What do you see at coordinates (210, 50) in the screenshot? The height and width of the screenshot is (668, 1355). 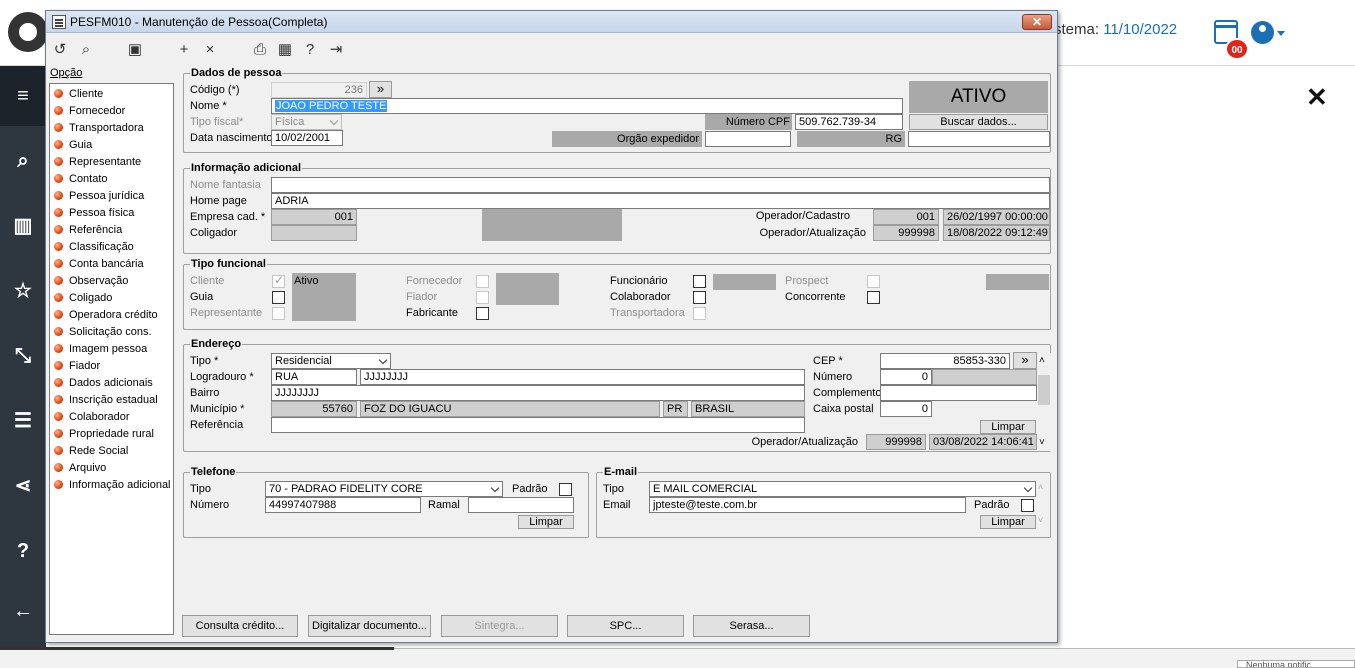 I see `cancel-icon: ×` at bounding box center [210, 50].